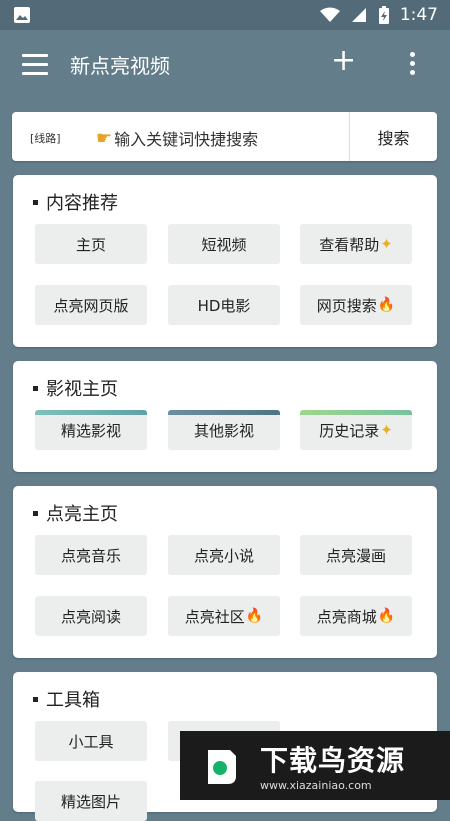  Describe the element at coordinates (225, 15) in the screenshot. I see `status-bar: 1:47` at that location.